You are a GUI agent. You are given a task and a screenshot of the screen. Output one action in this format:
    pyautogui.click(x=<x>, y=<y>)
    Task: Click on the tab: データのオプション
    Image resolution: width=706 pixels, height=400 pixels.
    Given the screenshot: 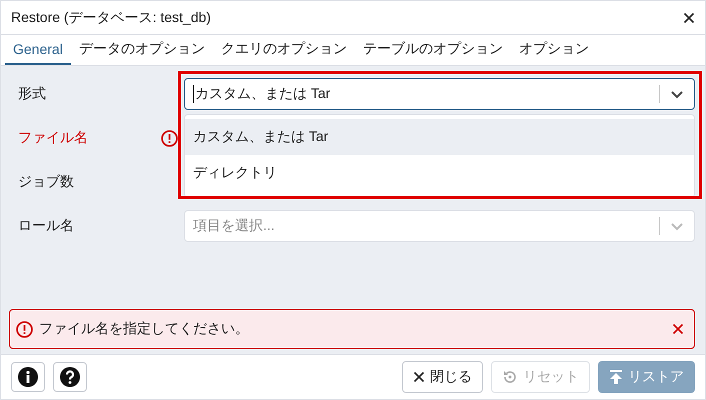 What is the action you would take?
    pyautogui.click(x=141, y=50)
    